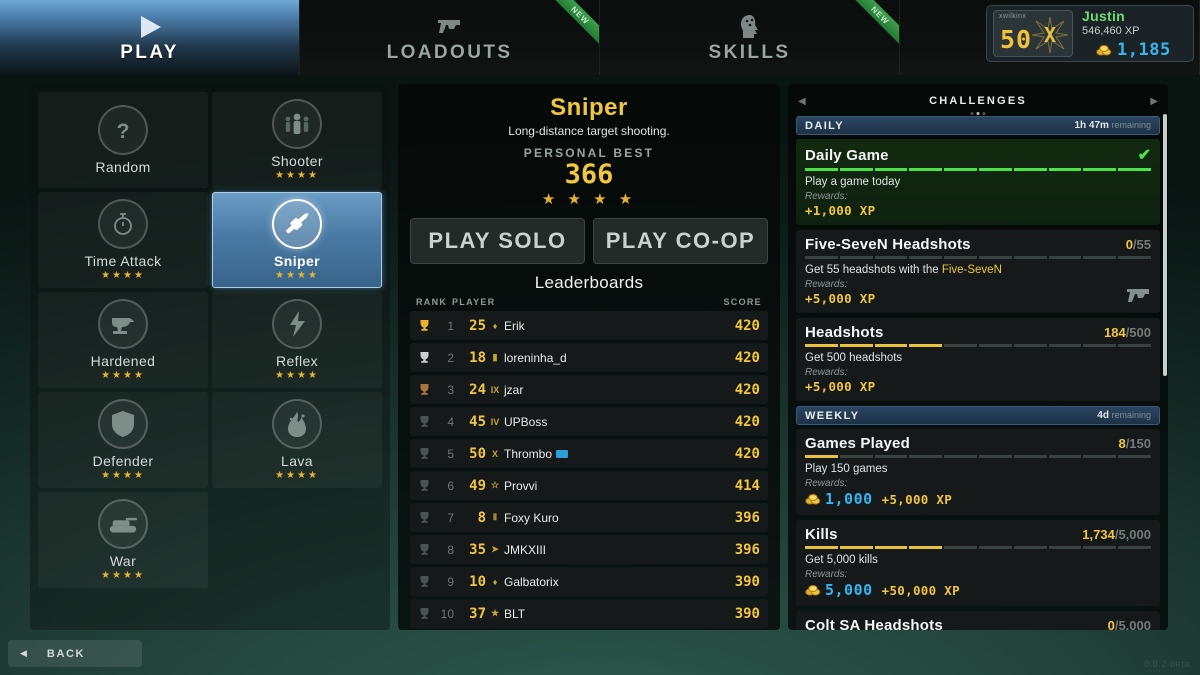  Describe the element at coordinates (978, 386) in the screenshot. I see `rewards-row: +5,000 XP` at that location.